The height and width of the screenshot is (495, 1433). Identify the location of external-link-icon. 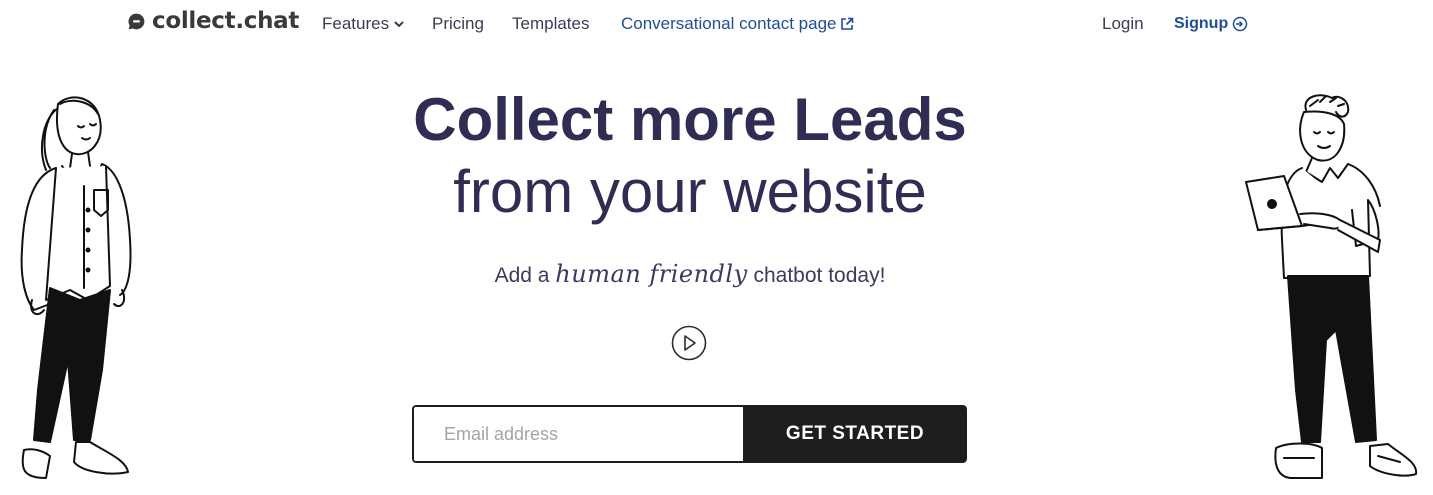
(847, 23).